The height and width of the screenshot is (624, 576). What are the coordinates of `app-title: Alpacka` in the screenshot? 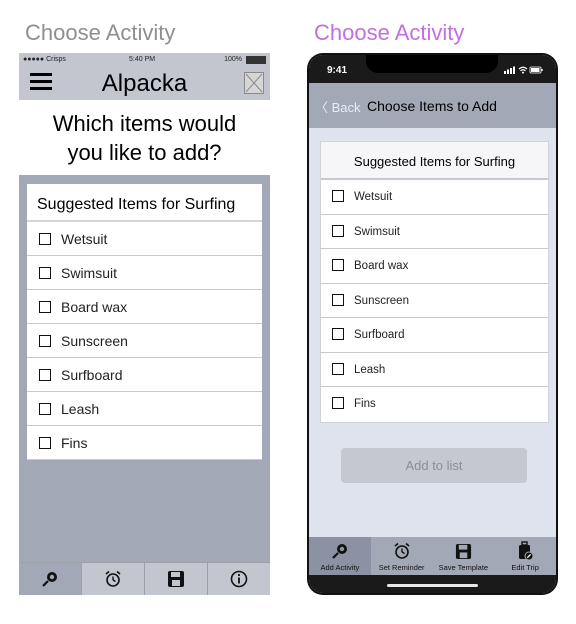 It's located at (144, 83).